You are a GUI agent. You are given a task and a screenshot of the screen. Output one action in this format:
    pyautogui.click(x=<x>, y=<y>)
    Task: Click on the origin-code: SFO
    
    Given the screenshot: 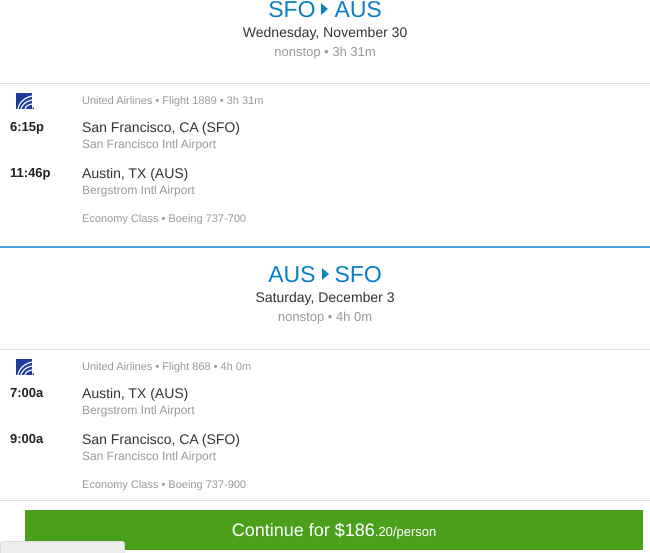 What is the action you would take?
    pyautogui.click(x=292, y=11)
    